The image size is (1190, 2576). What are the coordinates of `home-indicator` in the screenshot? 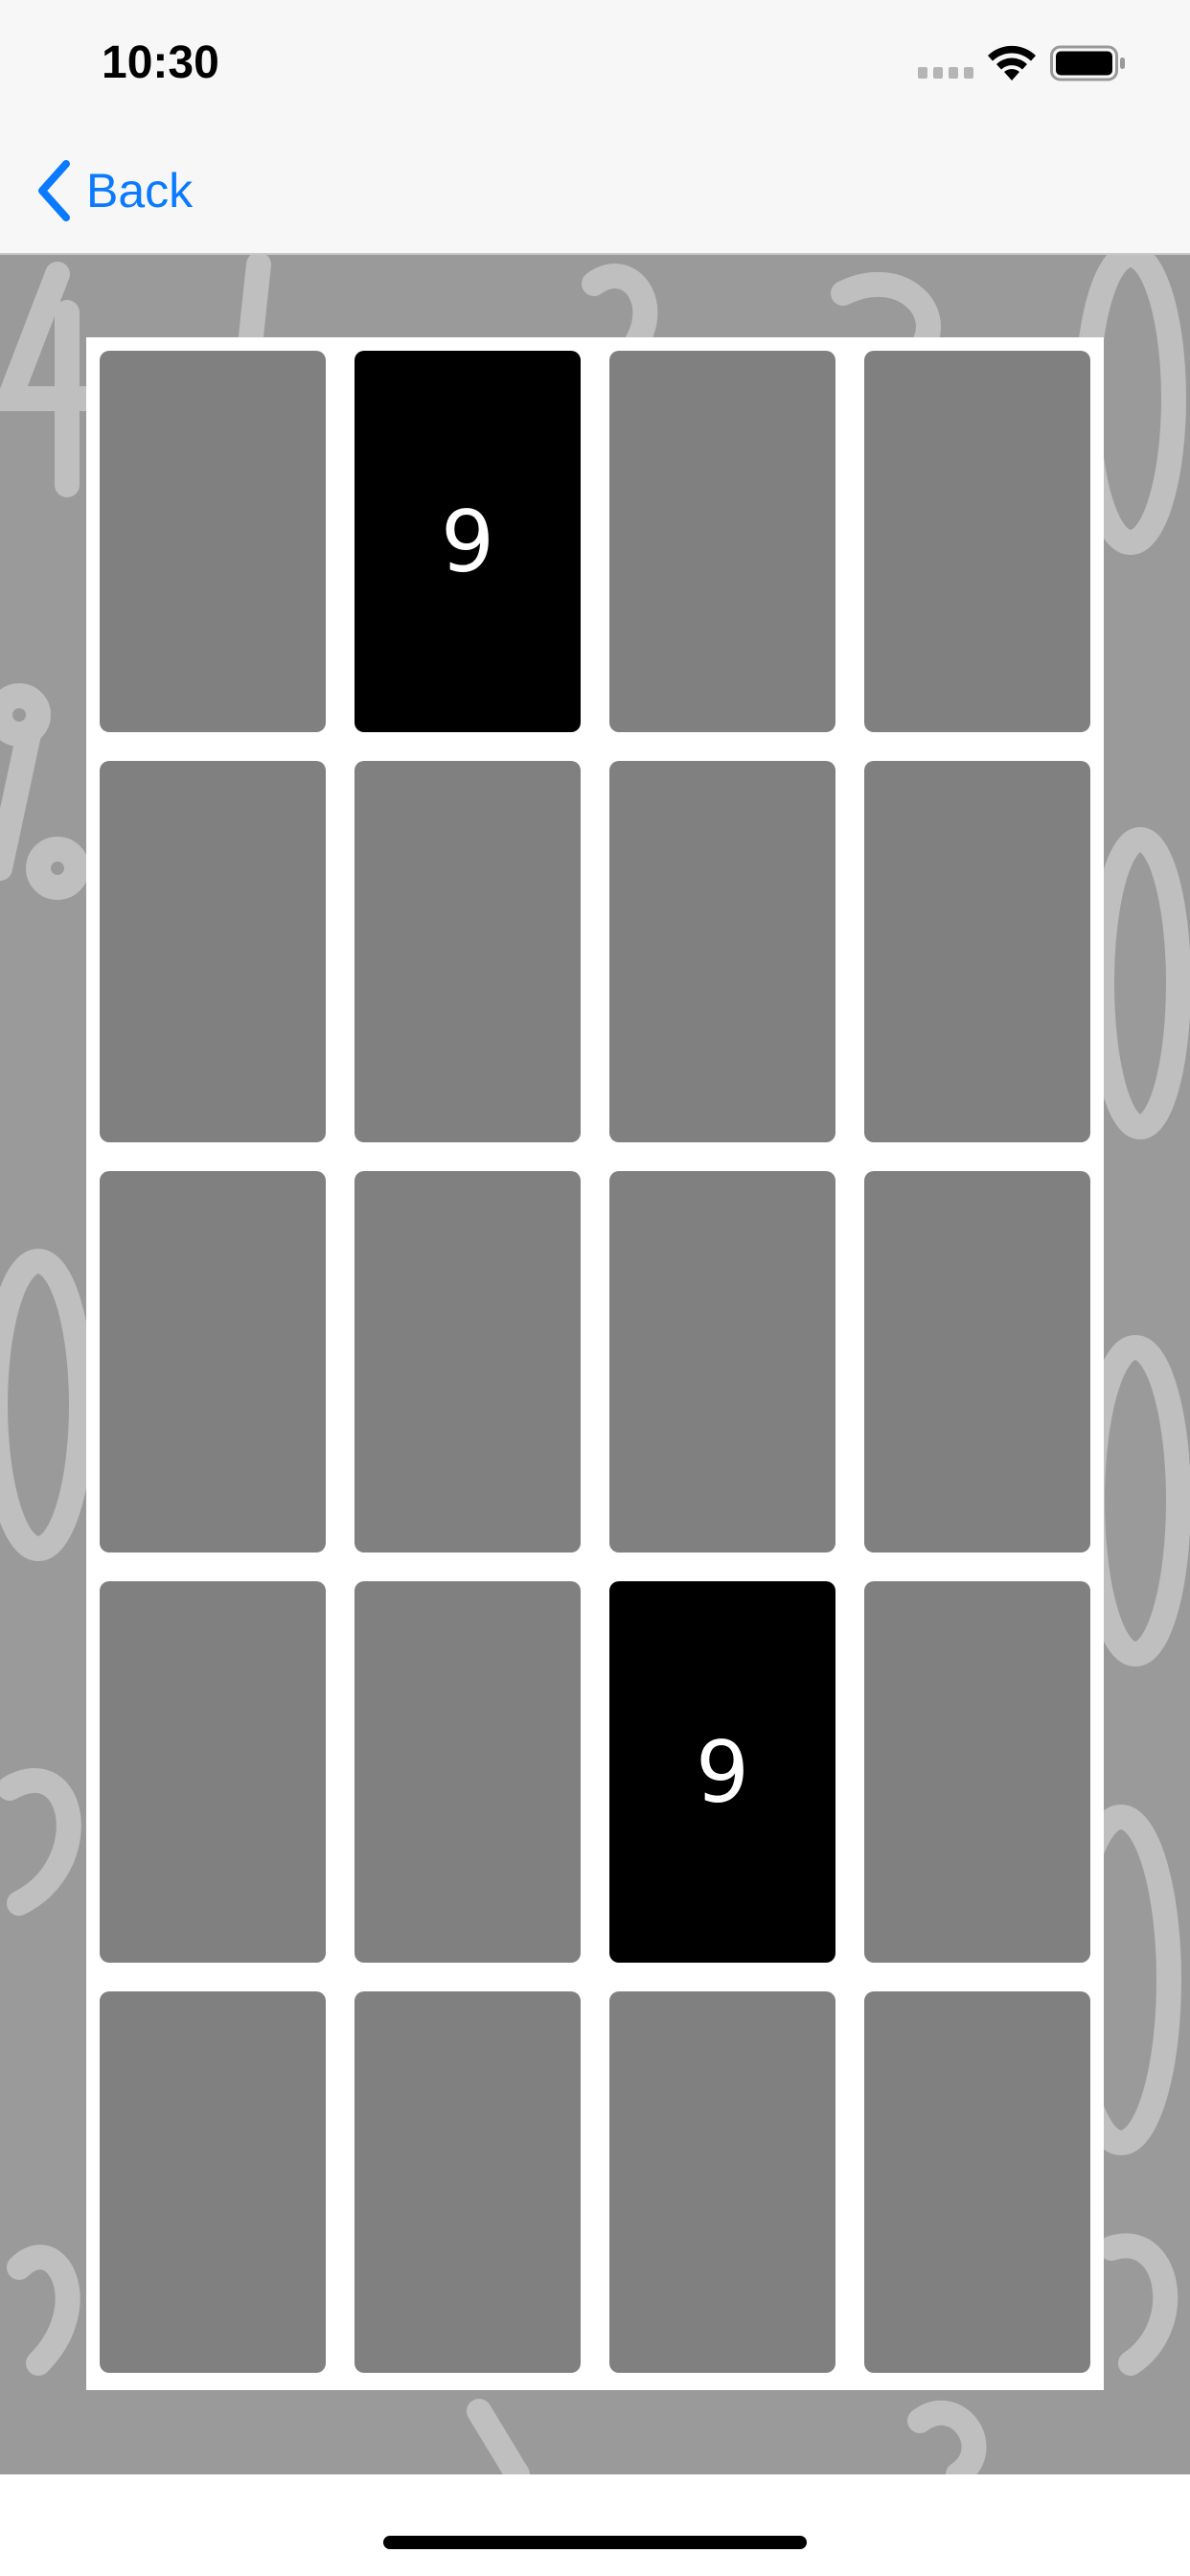 It's located at (595, 2542).